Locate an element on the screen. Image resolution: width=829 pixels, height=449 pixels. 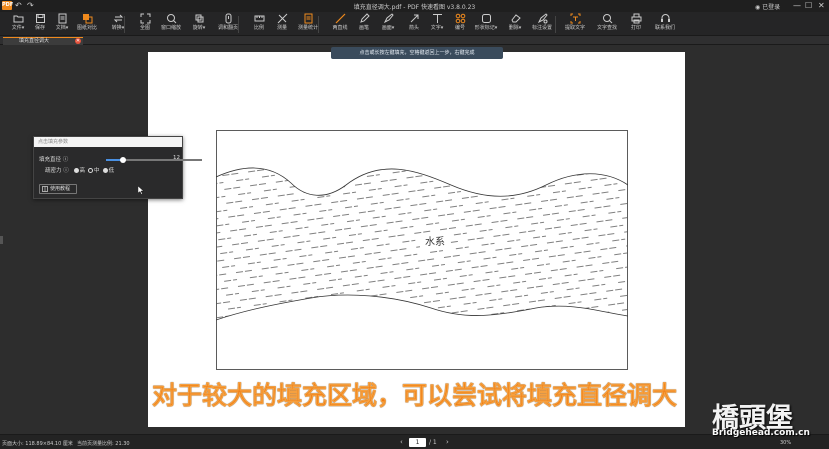
eraser-icon is located at coordinates (515, 18).